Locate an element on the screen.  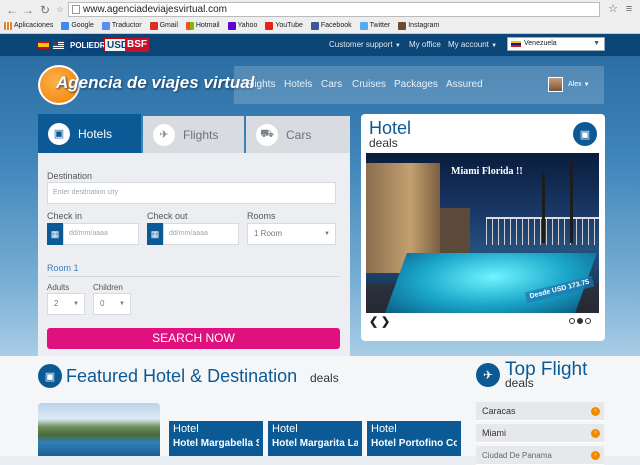
nav-flights: Flights is located at coordinates (260, 84).